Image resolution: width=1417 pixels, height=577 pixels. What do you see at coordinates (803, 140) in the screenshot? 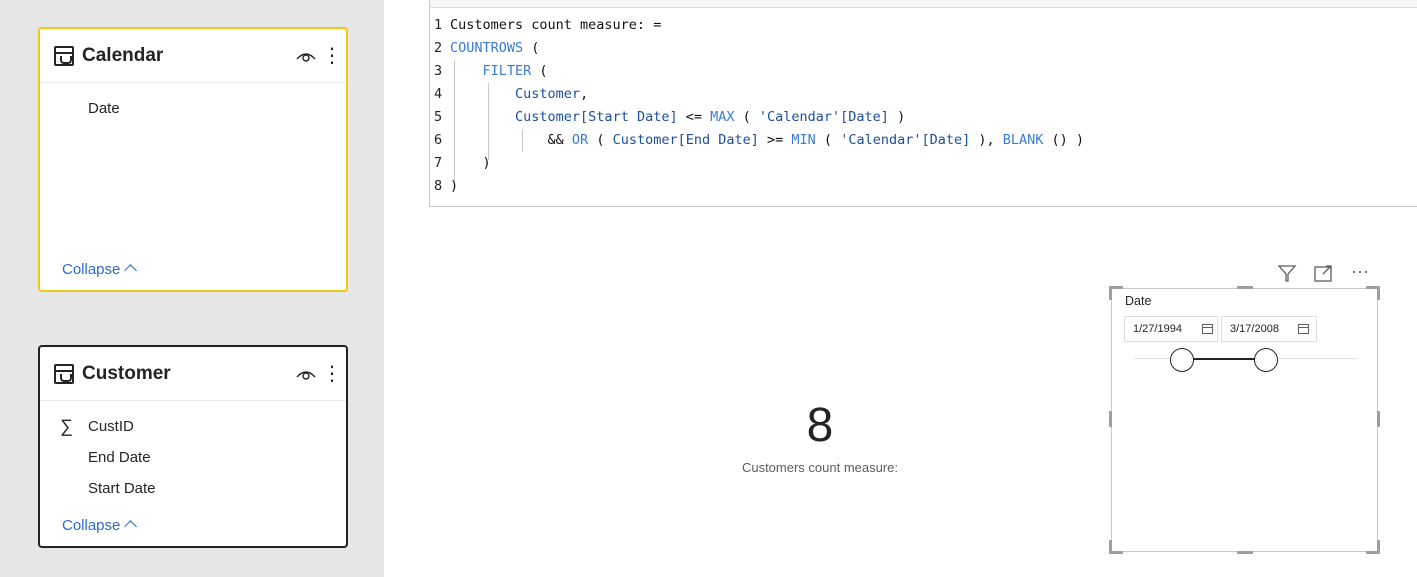
I see `code-token: MIN` at bounding box center [803, 140].